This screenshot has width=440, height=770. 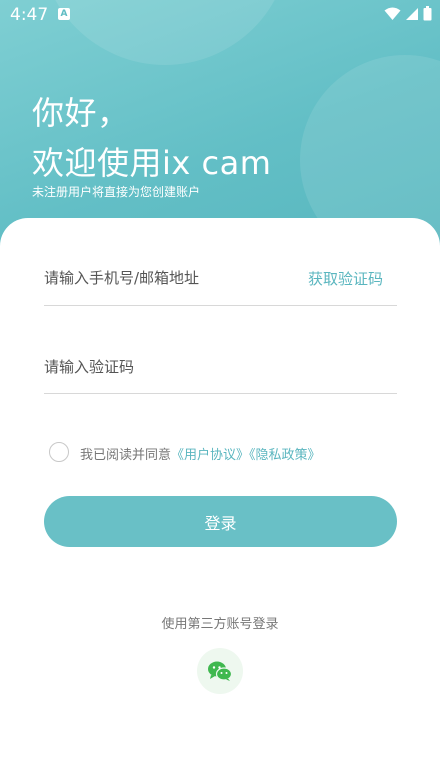 I want to click on register-hint: 未注册用户将直接为您创建账户, so click(x=116, y=192).